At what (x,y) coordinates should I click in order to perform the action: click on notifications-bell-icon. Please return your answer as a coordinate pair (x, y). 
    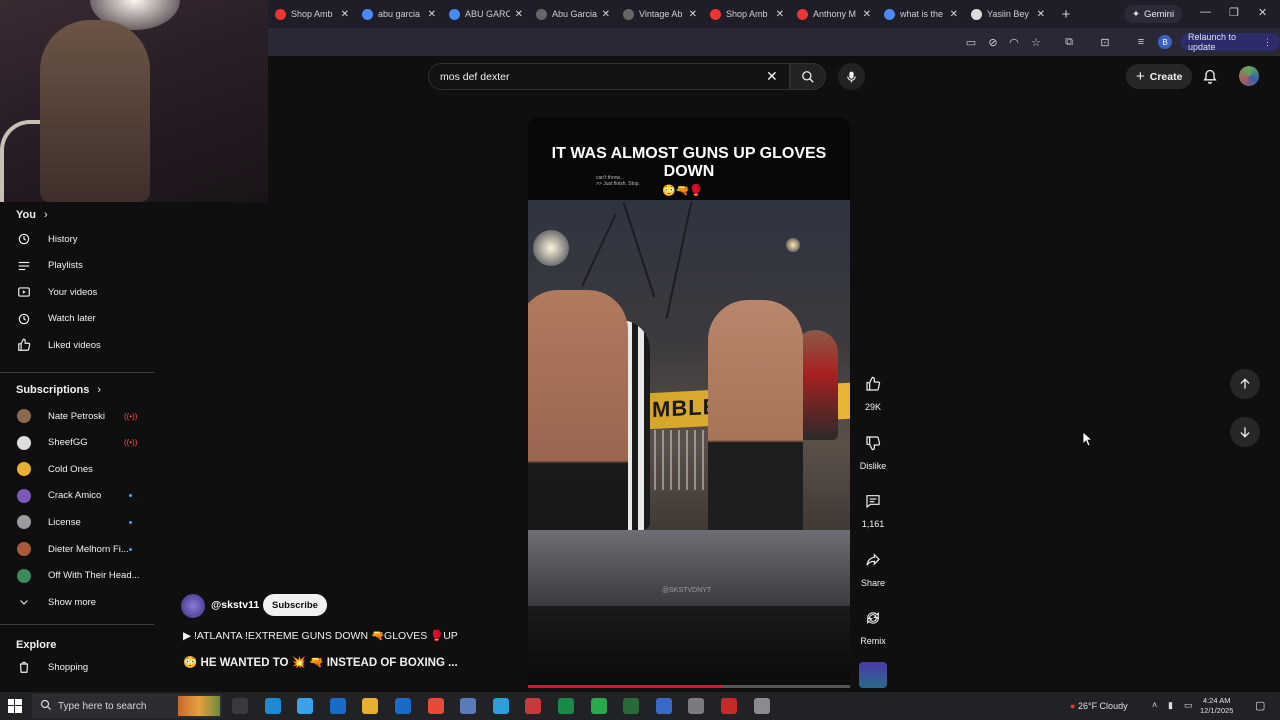
    Looking at the image, I should click on (1210, 79).